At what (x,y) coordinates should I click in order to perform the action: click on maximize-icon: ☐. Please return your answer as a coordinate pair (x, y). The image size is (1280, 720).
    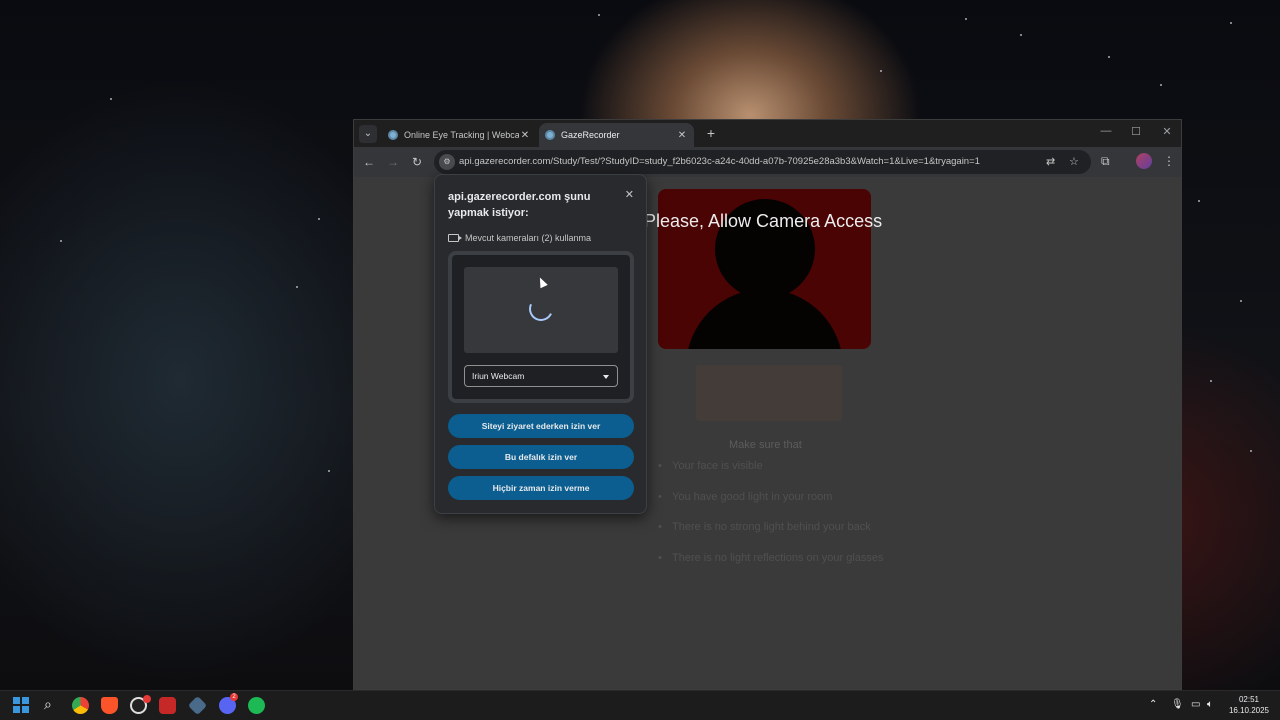
    Looking at the image, I should click on (1136, 131).